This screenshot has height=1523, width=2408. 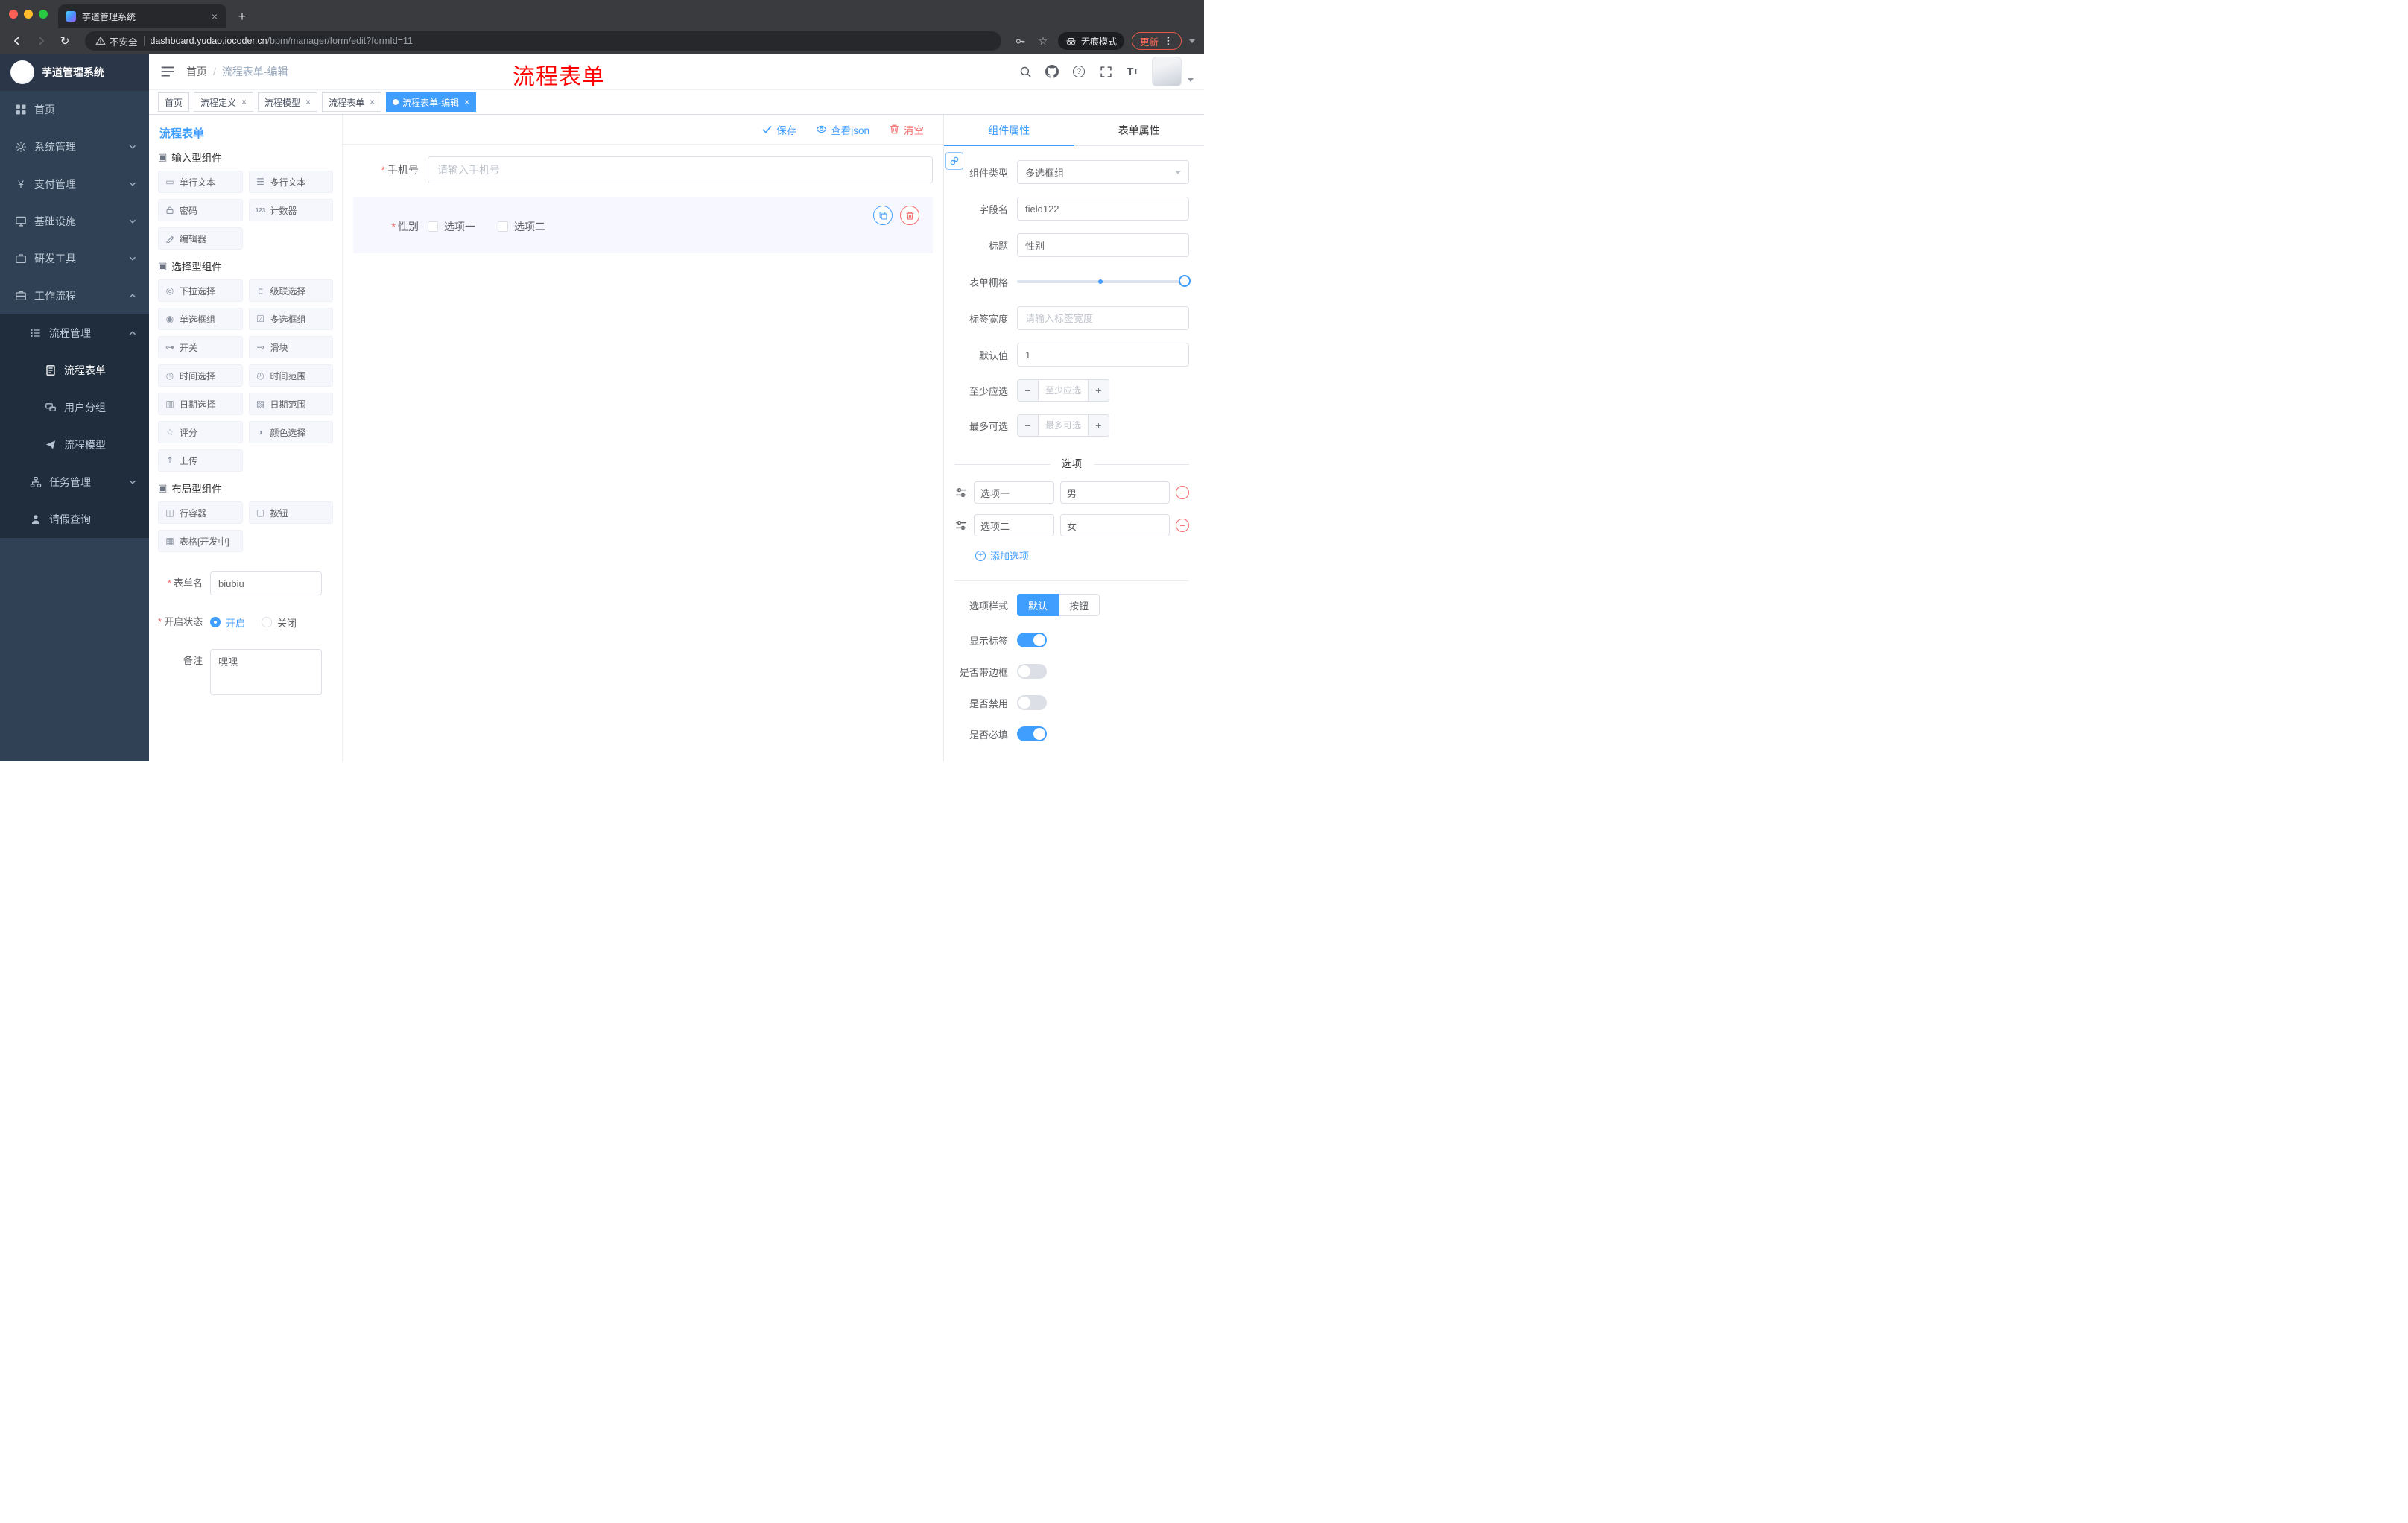 What do you see at coordinates (290, 290) in the screenshot?
I see `palette-item-cascader: 级联选择` at bounding box center [290, 290].